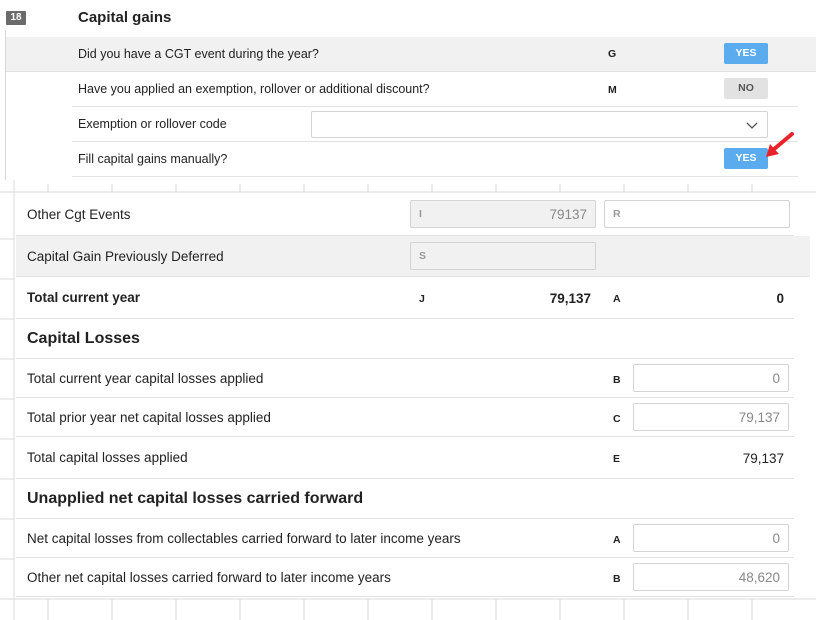  I want to click on current-year-losses-input: 0, so click(711, 378).